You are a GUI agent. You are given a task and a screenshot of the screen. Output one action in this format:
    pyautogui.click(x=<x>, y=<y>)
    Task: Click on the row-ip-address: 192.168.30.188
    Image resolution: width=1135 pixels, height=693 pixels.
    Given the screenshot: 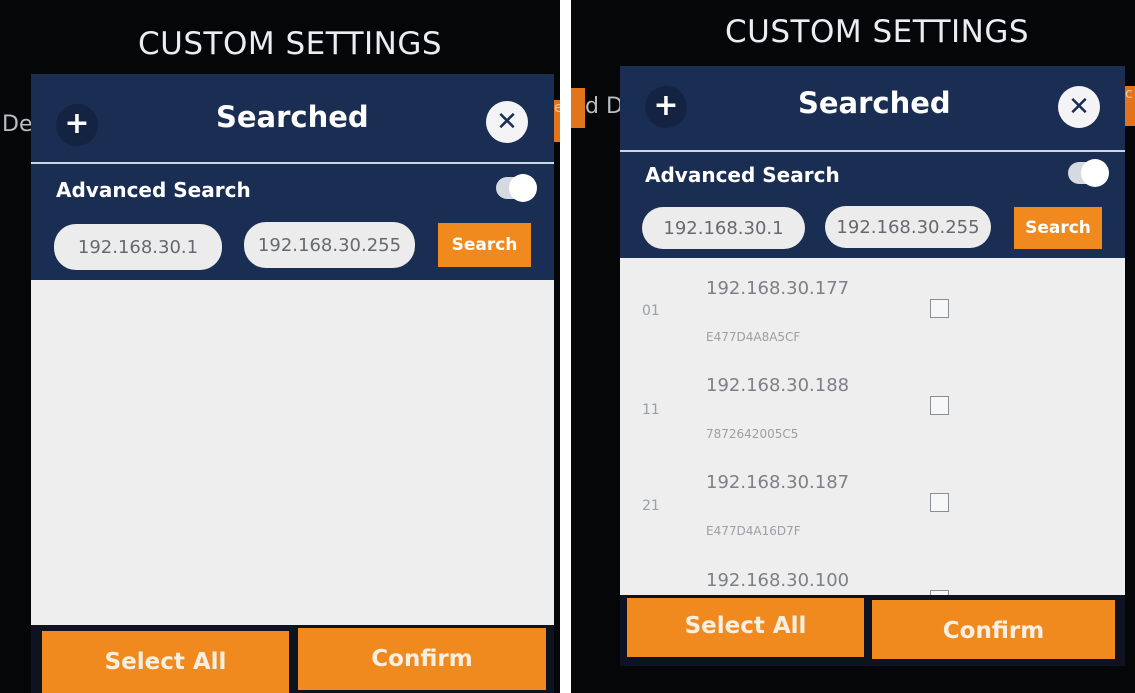 What is the action you would take?
    pyautogui.click(x=778, y=385)
    